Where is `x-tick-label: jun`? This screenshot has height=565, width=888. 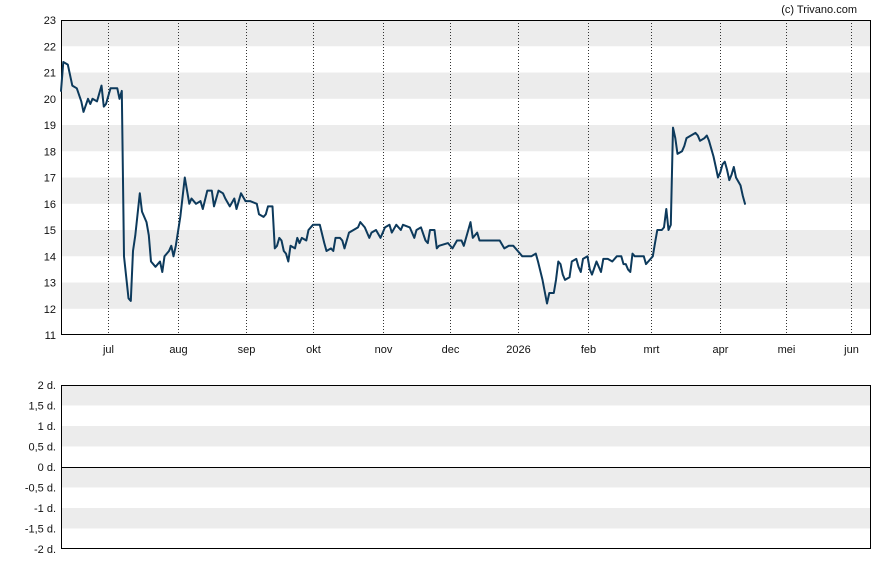 x-tick-label: jun is located at coordinates (851, 350).